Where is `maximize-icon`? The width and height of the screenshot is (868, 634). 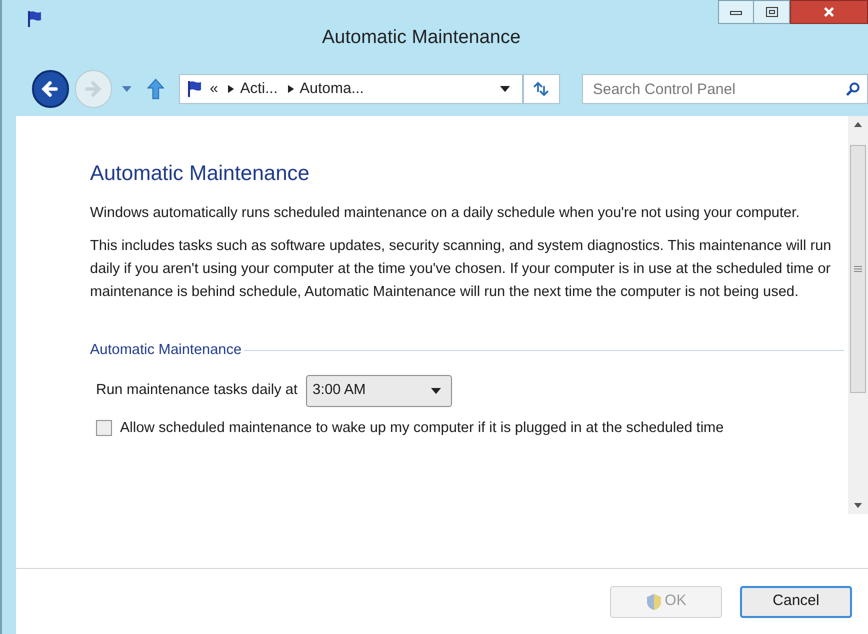 maximize-icon is located at coordinates (772, 12).